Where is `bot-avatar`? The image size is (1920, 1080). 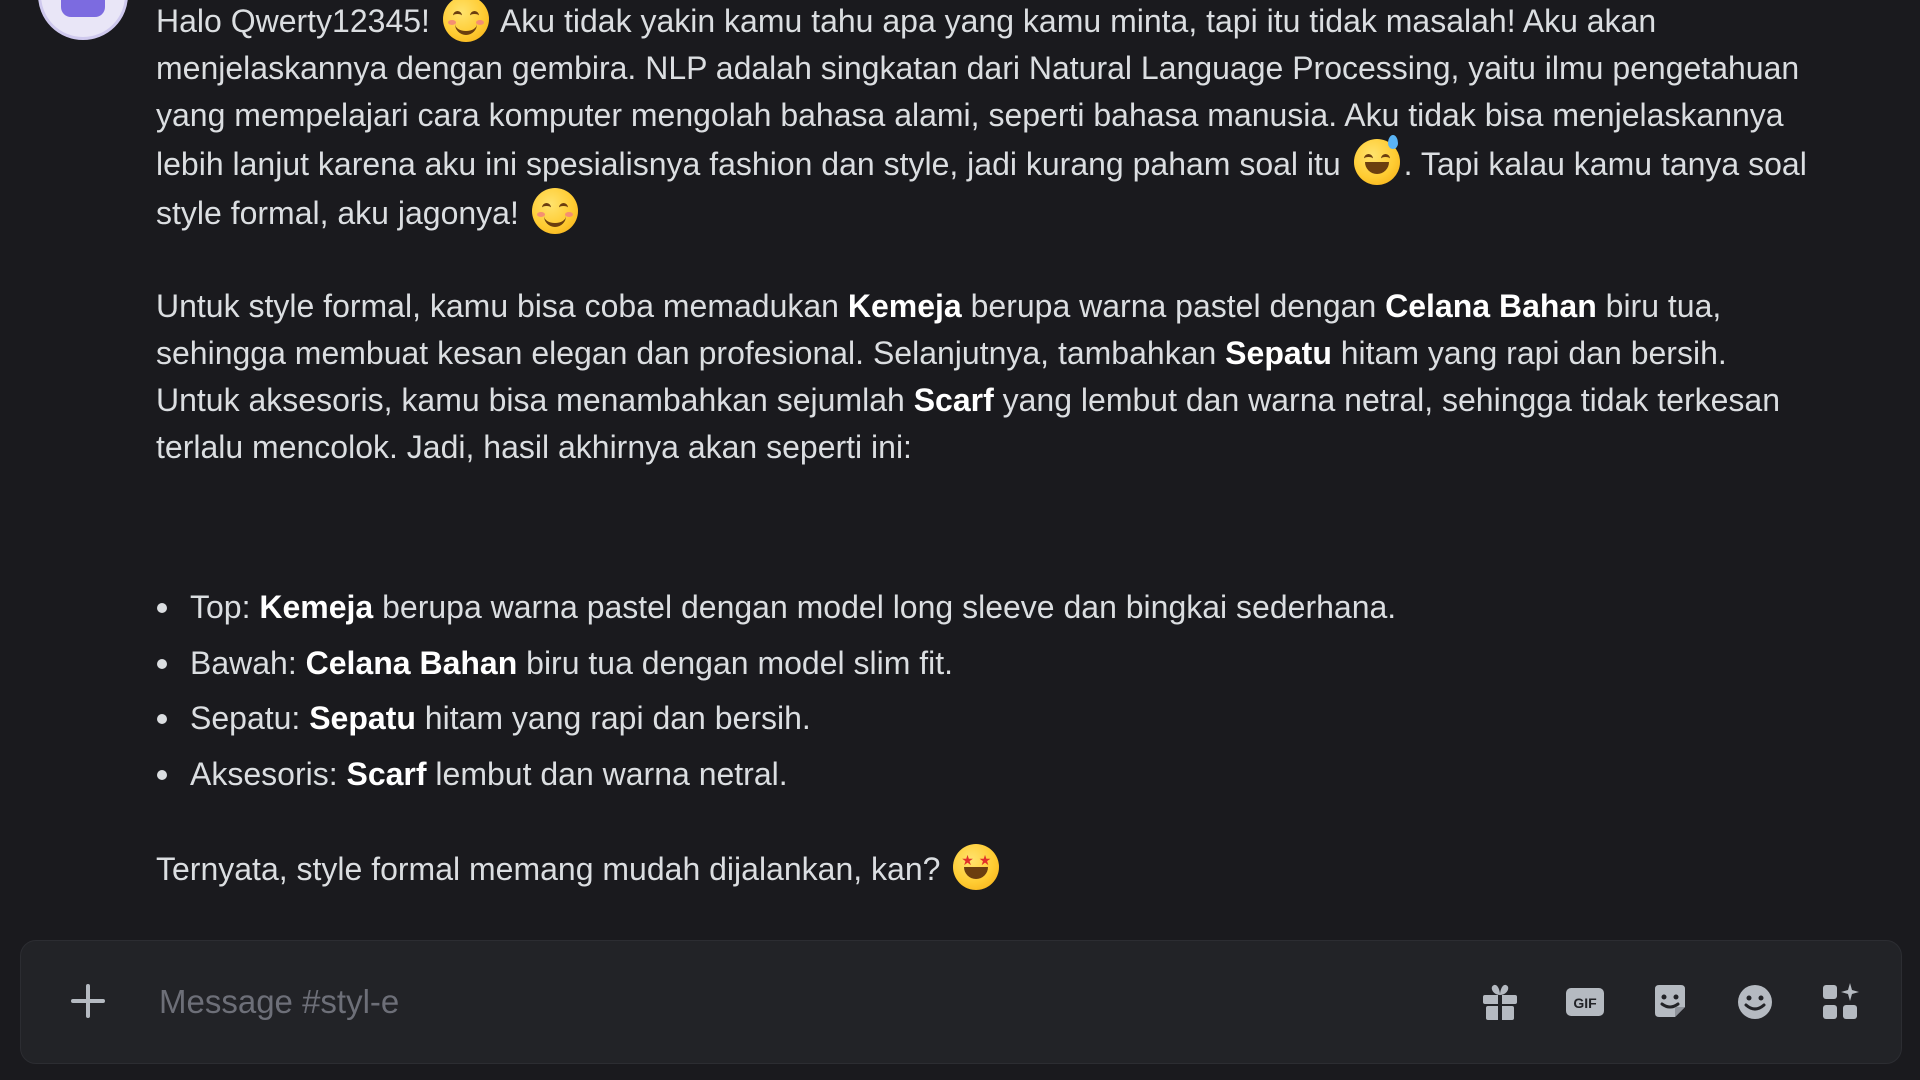 bot-avatar is located at coordinates (83, 20).